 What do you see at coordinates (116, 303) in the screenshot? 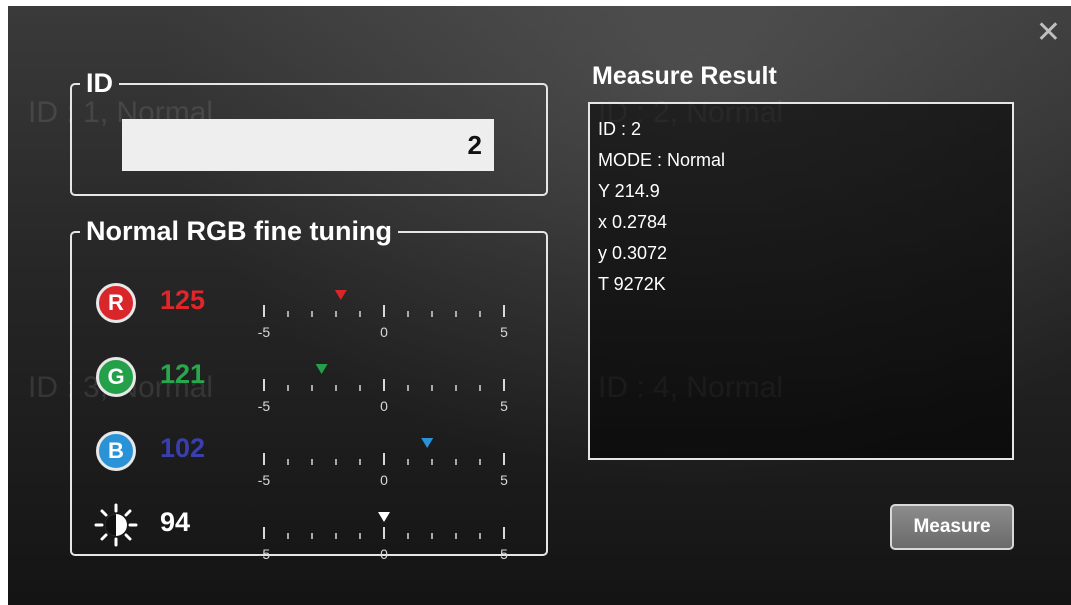
I see `red-badge-icon: R` at bounding box center [116, 303].